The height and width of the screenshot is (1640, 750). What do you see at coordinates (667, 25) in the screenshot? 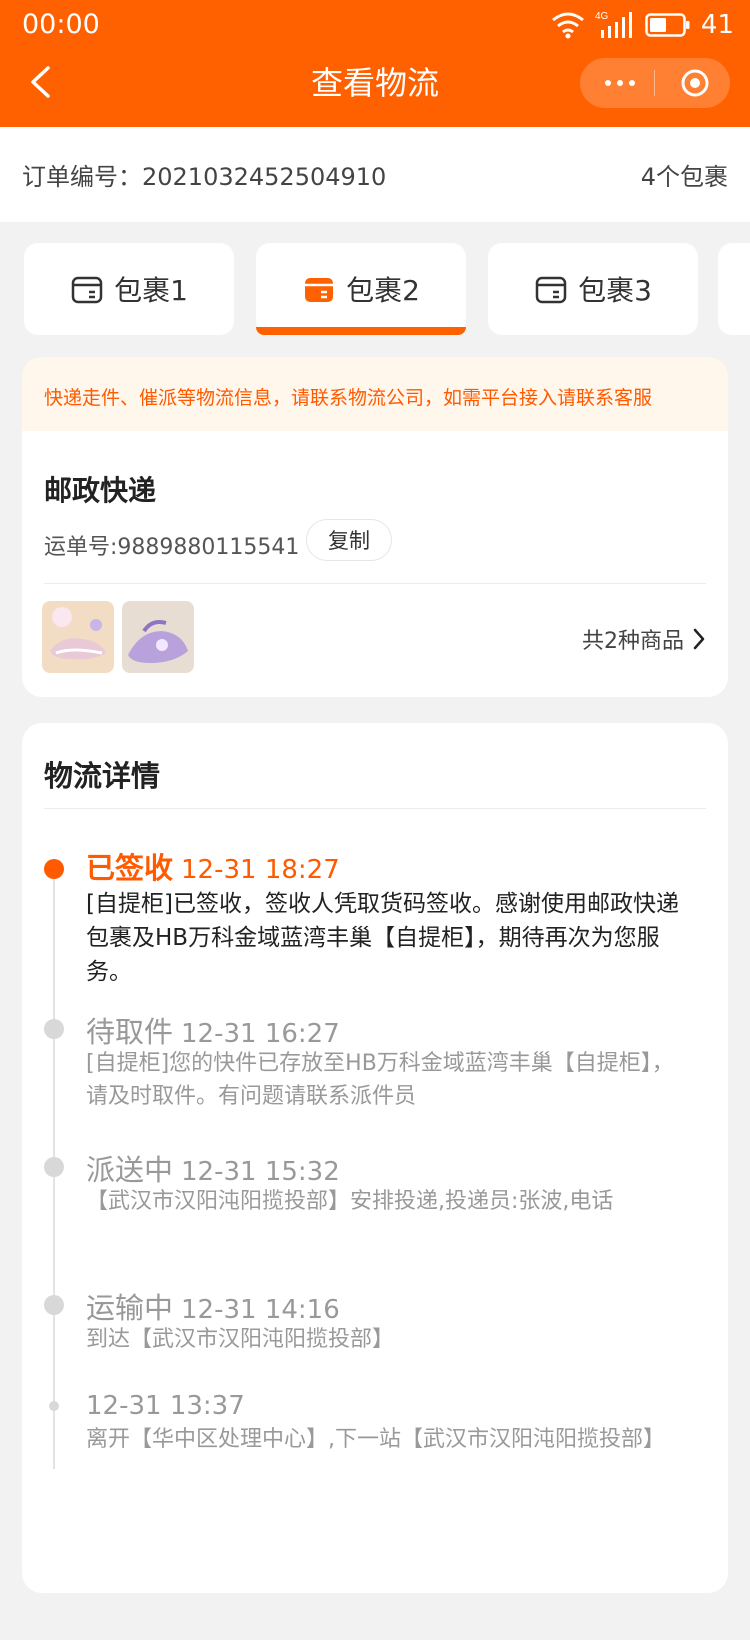
I see `battery-icon` at bounding box center [667, 25].